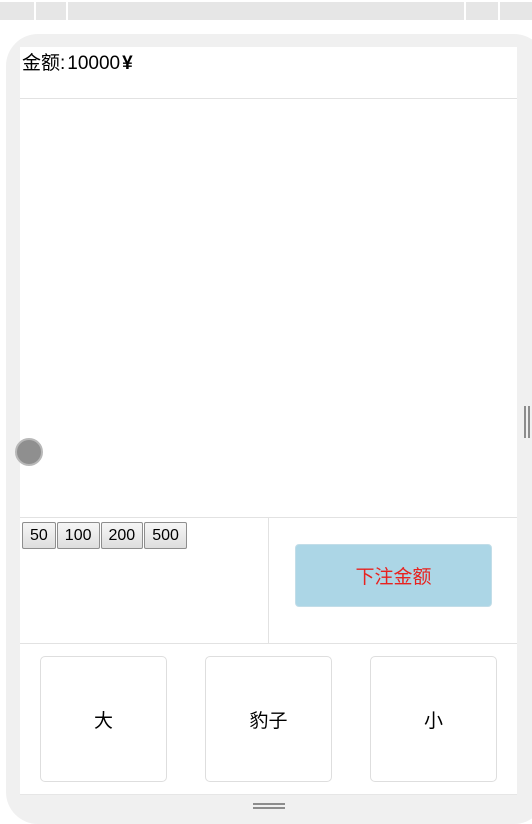  What do you see at coordinates (269, 806) in the screenshot?
I see `drag-handle-icon` at bounding box center [269, 806].